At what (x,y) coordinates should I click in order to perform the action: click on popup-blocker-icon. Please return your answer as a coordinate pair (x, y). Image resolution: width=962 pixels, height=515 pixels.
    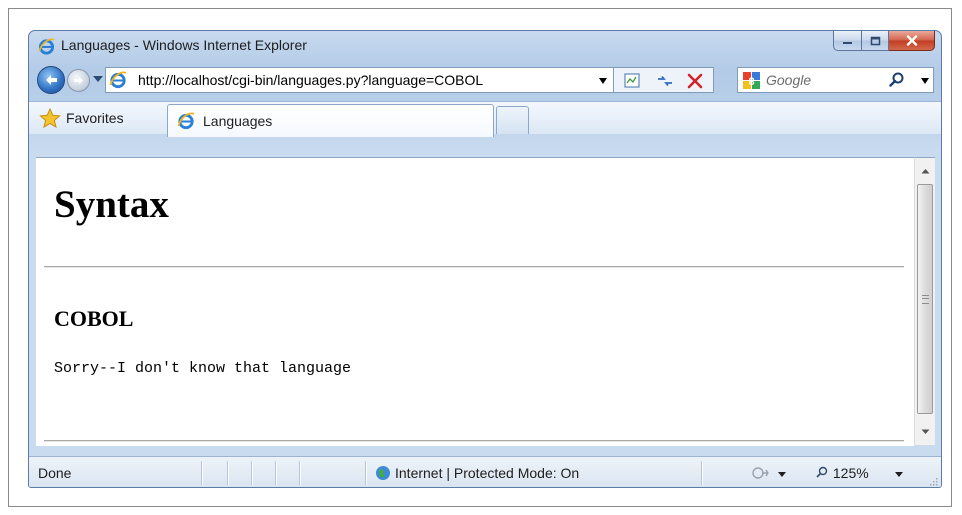
    Looking at the image, I should click on (761, 473).